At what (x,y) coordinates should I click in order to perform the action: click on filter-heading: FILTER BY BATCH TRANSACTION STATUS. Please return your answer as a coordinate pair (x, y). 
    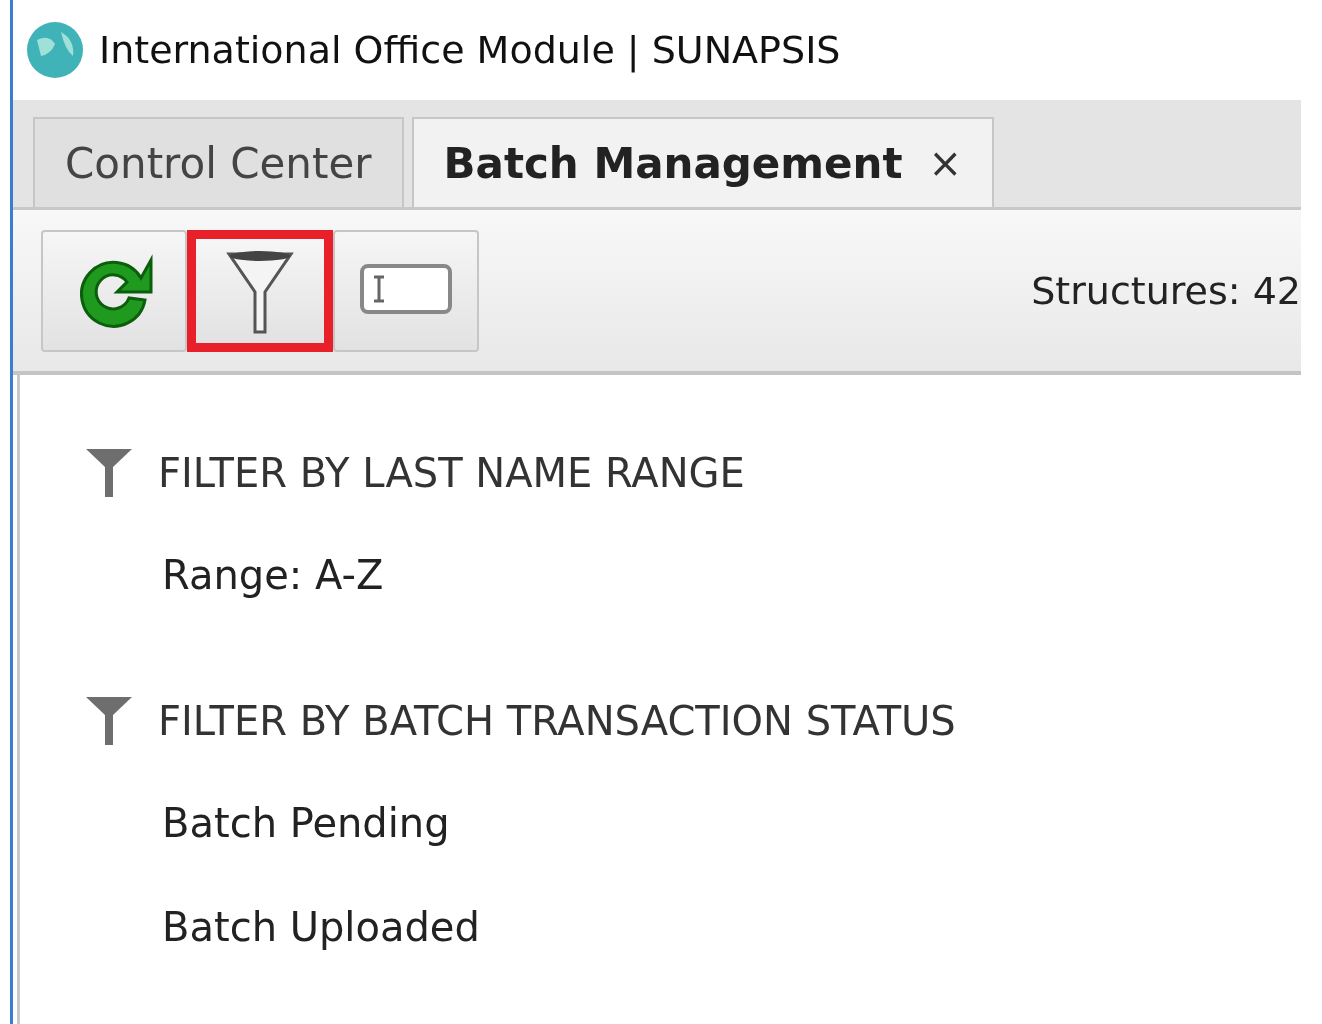
    Looking at the image, I should click on (557, 721).